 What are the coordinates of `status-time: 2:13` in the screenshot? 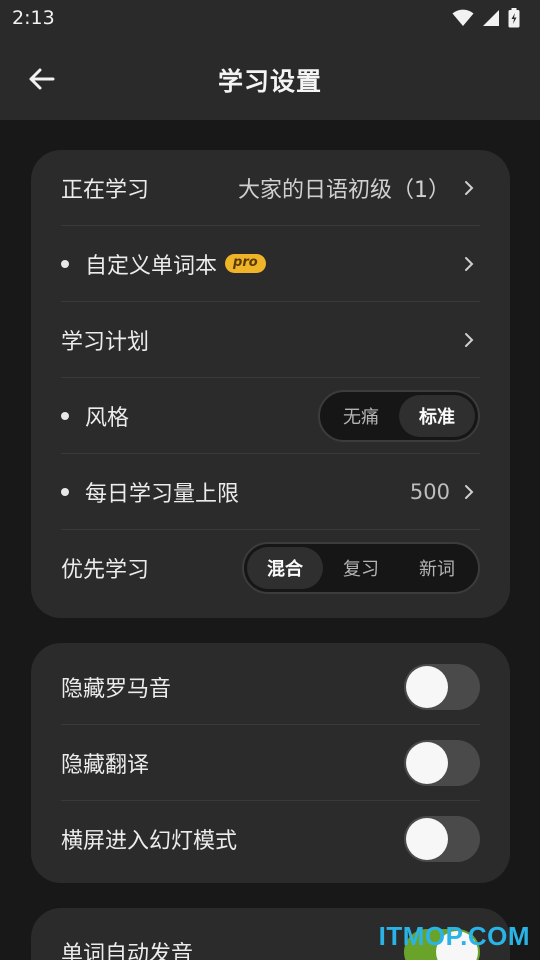 It's located at (33, 18).